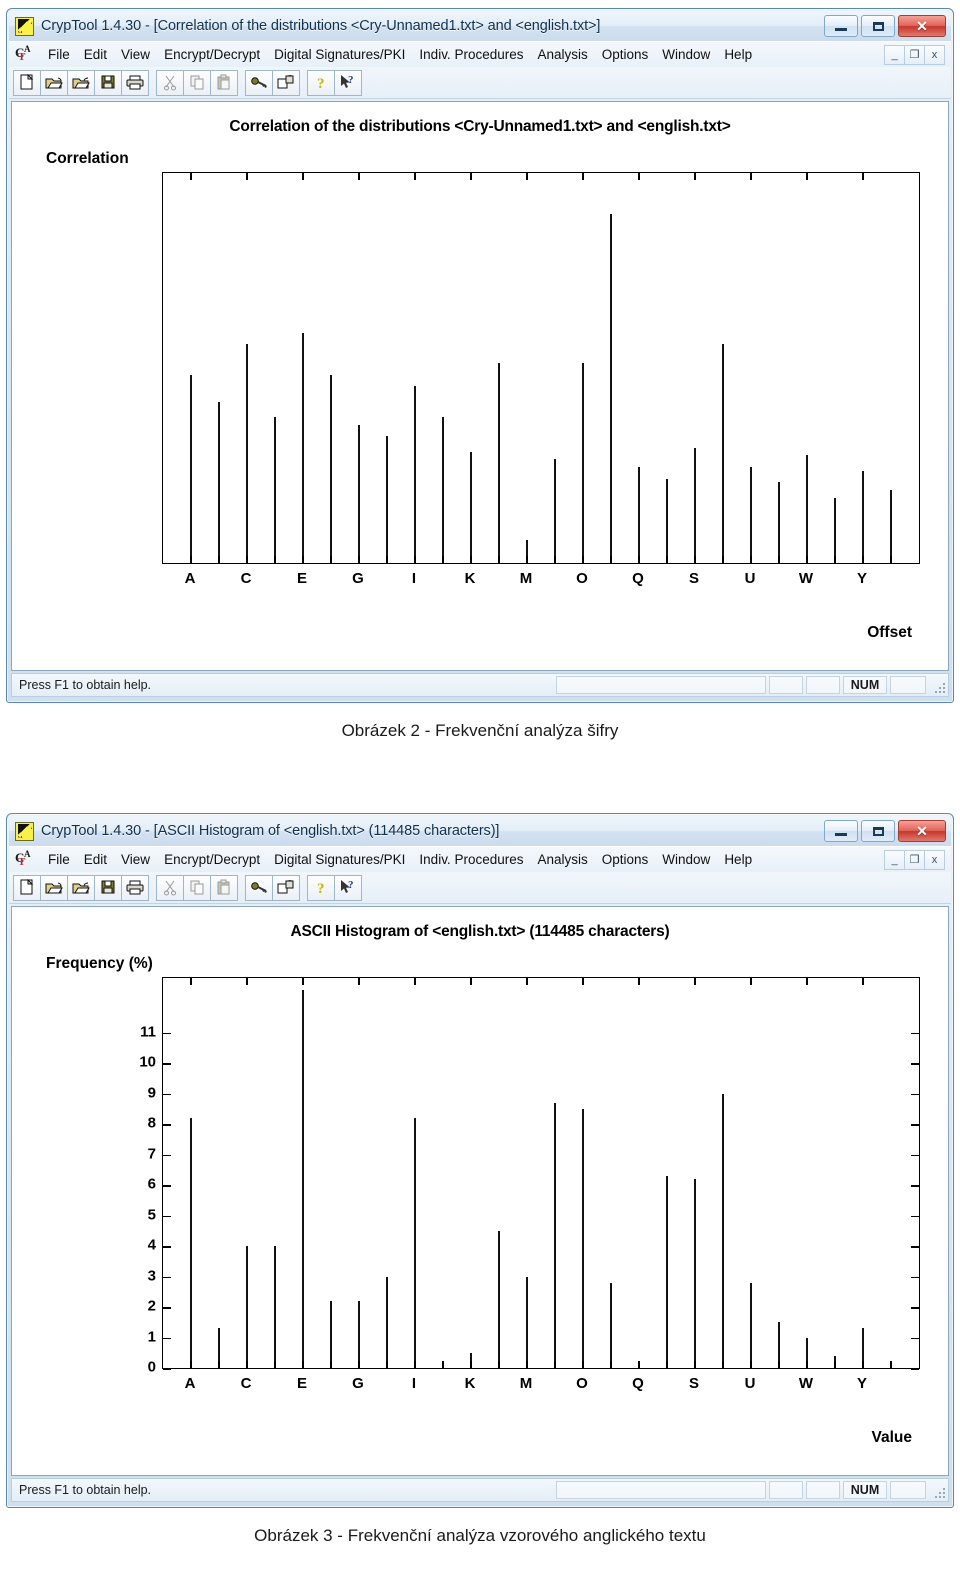 The height and width of the screenshot is (1571, 960). What do you see at coordinates (889, 632) in the screenshot?
I see `chart-xlabel-1: Offset` at bounding box center [889, 632].